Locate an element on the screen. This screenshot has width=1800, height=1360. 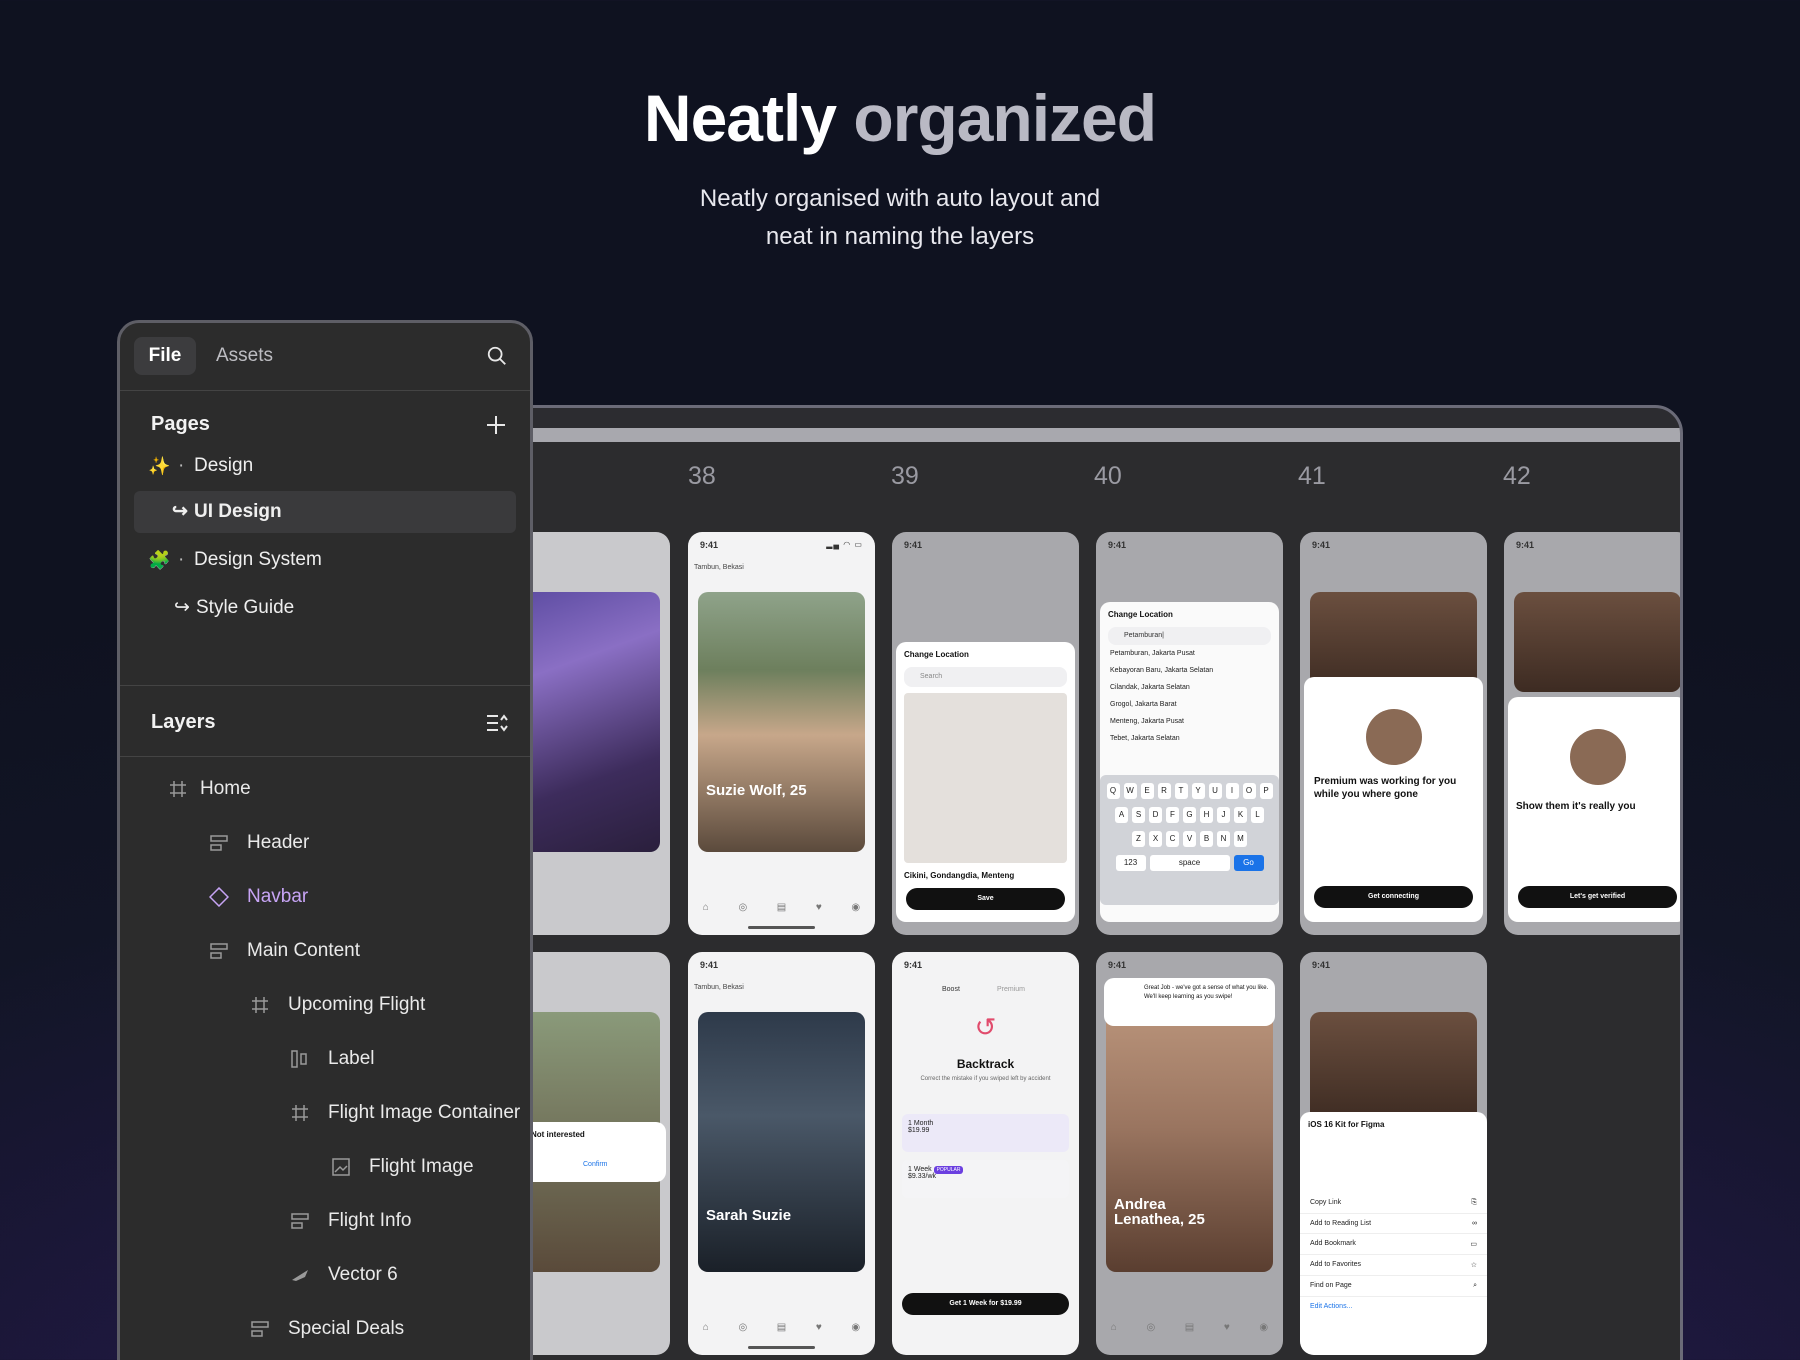
key: M is located at coordinates (1240, 839).